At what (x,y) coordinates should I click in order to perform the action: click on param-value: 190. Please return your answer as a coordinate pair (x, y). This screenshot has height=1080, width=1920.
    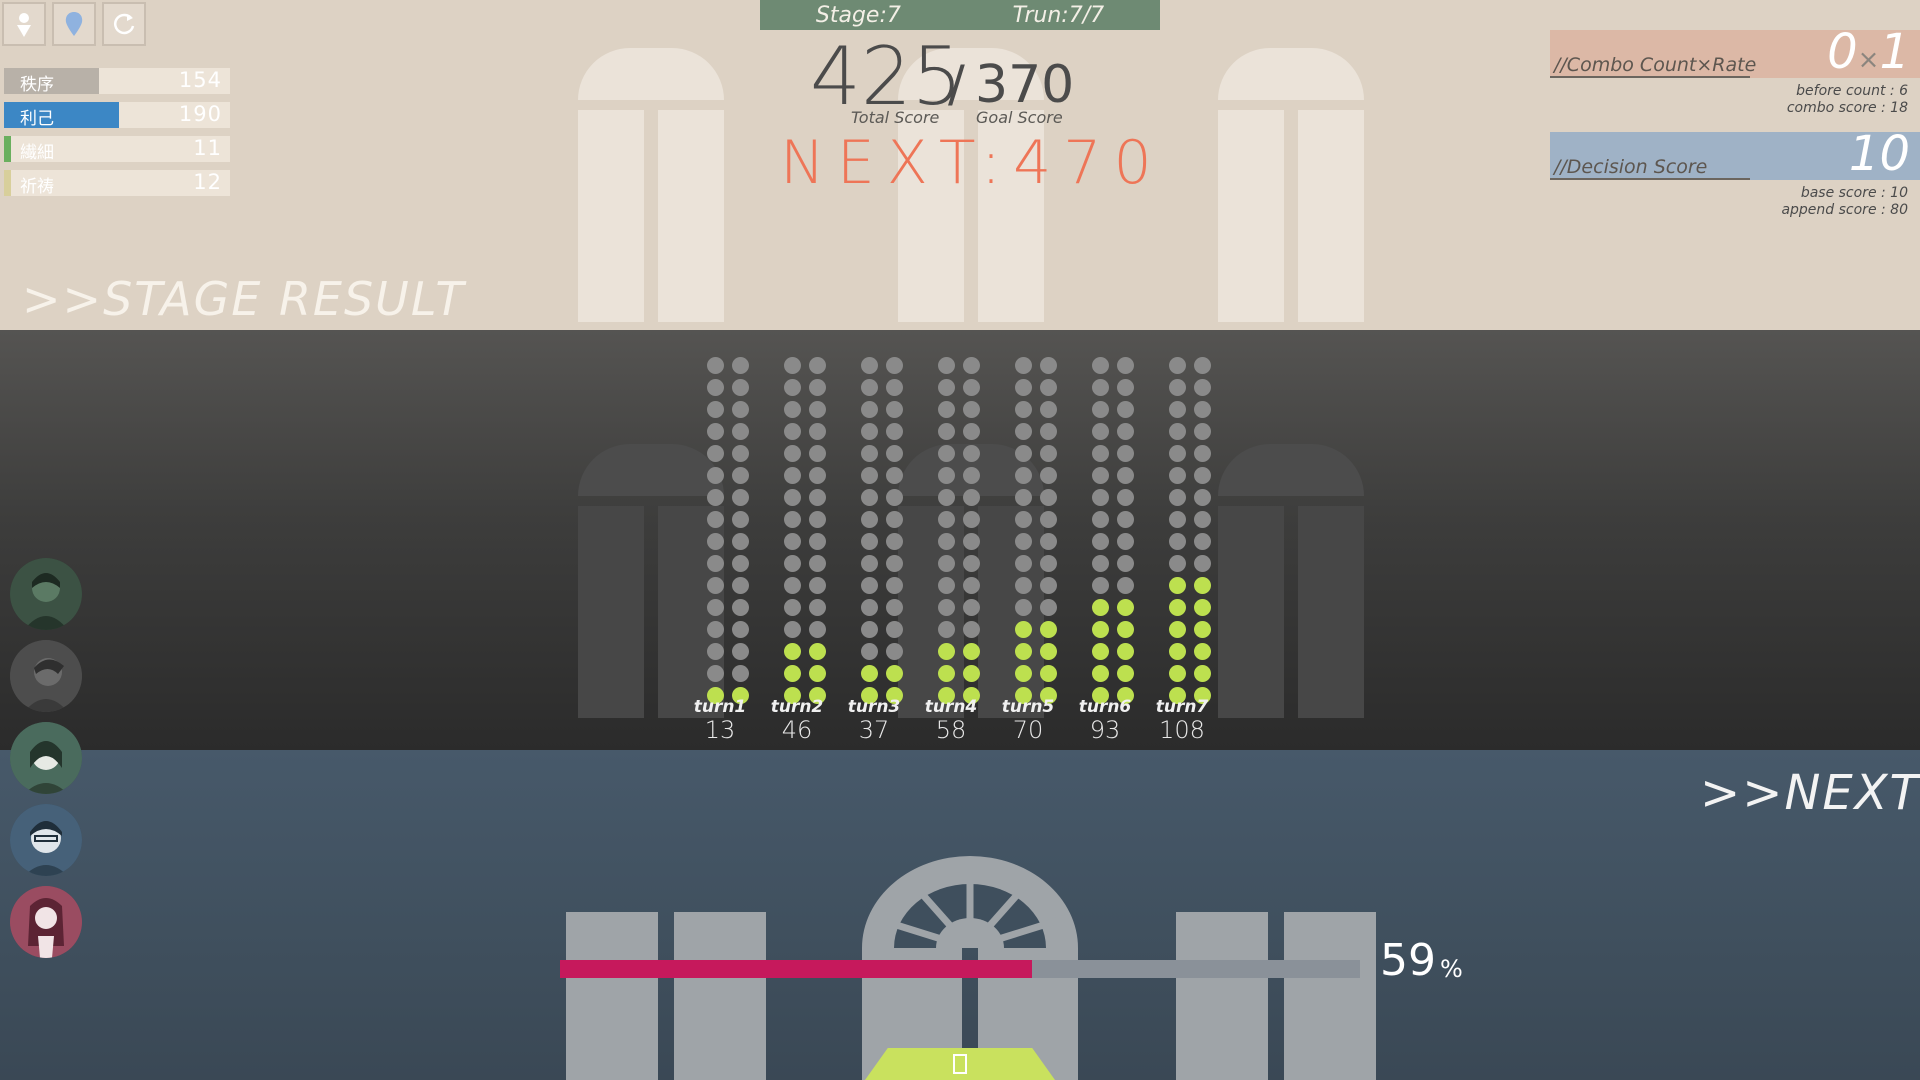
    Looking at the image, I should click on (200, 114).